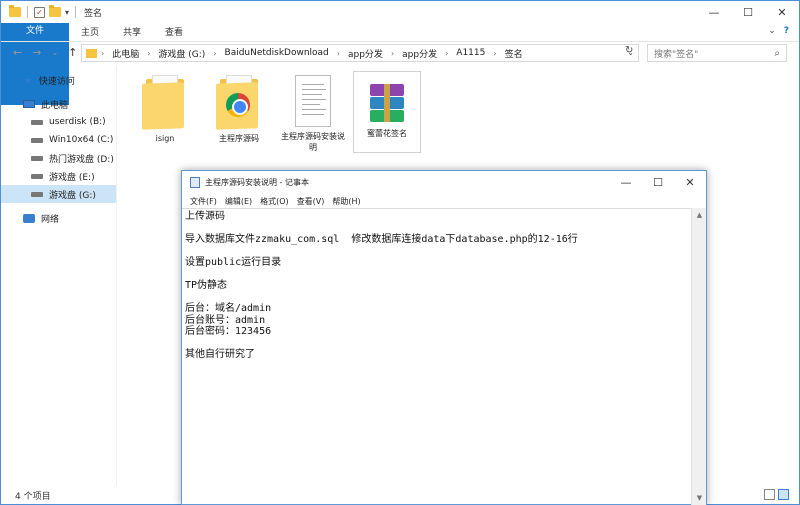 This screenshot has height=505, width=800. I want to click on sidebar-item-drive: 热门游戏盘 (D:), so click(58, 158).